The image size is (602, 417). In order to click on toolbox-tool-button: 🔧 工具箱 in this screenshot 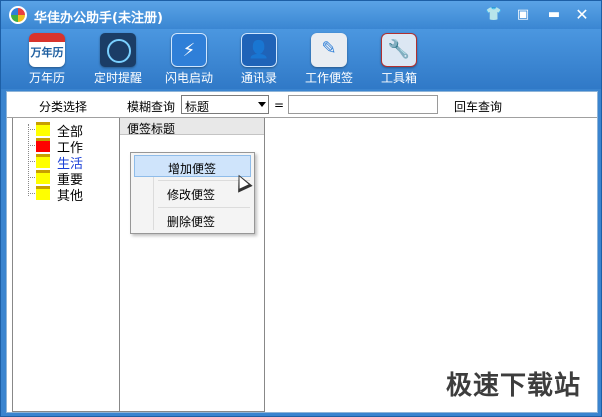, I will do `click(399, 60)`.